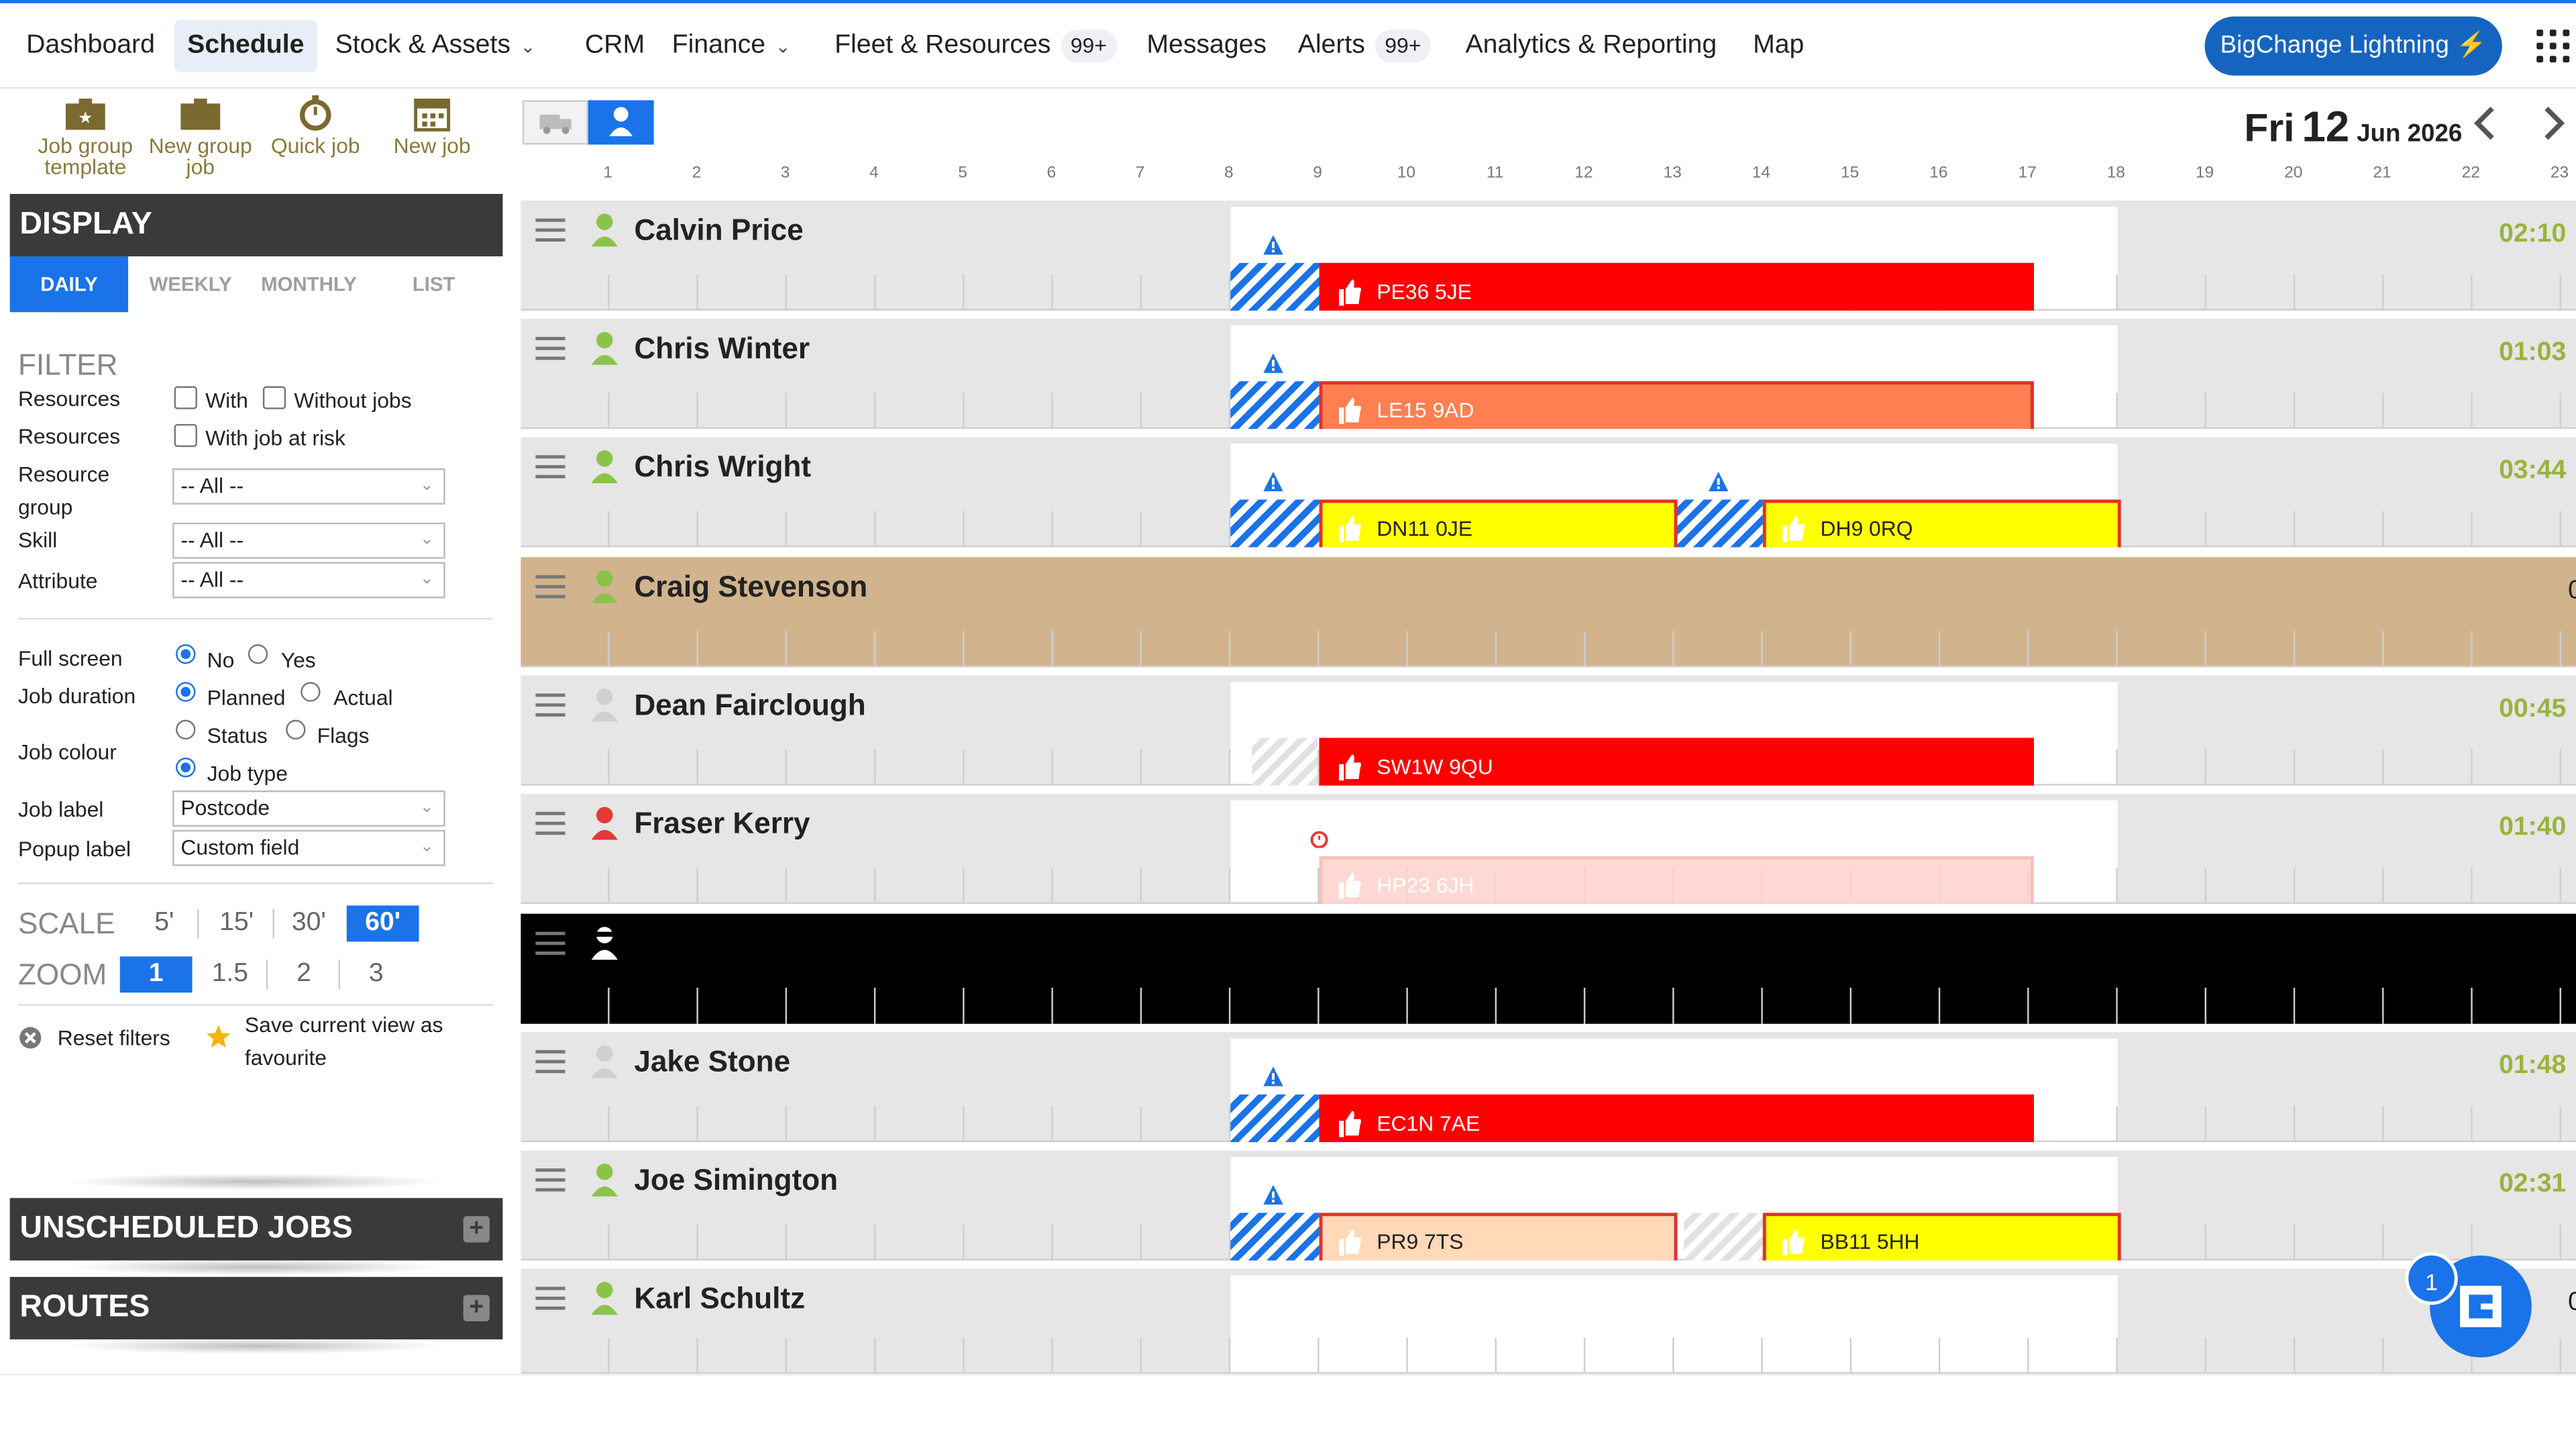 The width and height of the screenshot is (2576, 1430). Describe the element at coordinates (308, 848) in the screenshot. I see `popup-label-select: Custom field ⌄` at that location.